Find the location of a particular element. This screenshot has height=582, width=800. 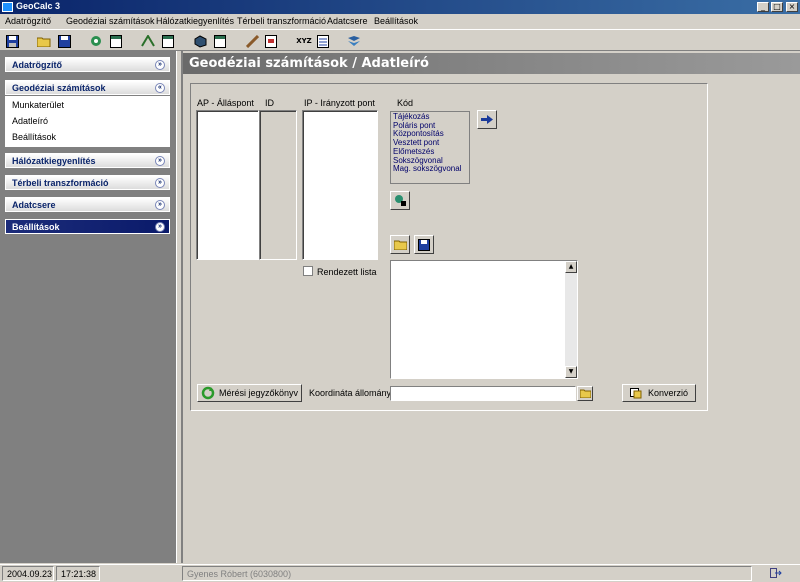

menu-adatrogzito: Adatrögzítő is located at coordinates (28, 21).